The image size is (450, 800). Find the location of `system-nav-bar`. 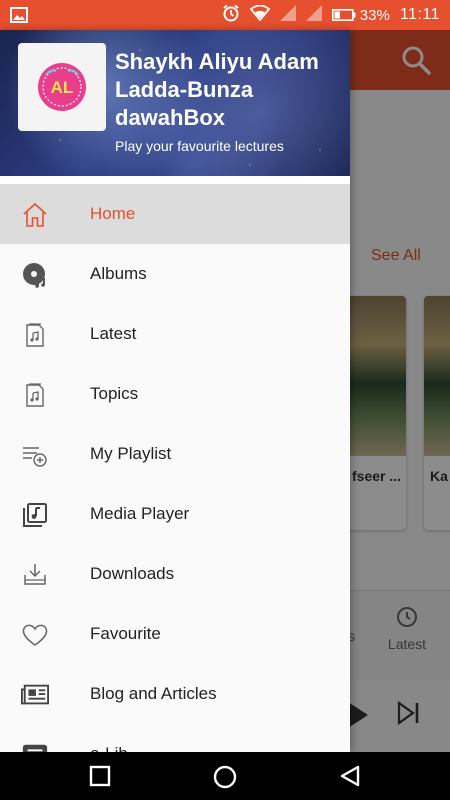

system-nav-bar is located at coordinates (225, 776).